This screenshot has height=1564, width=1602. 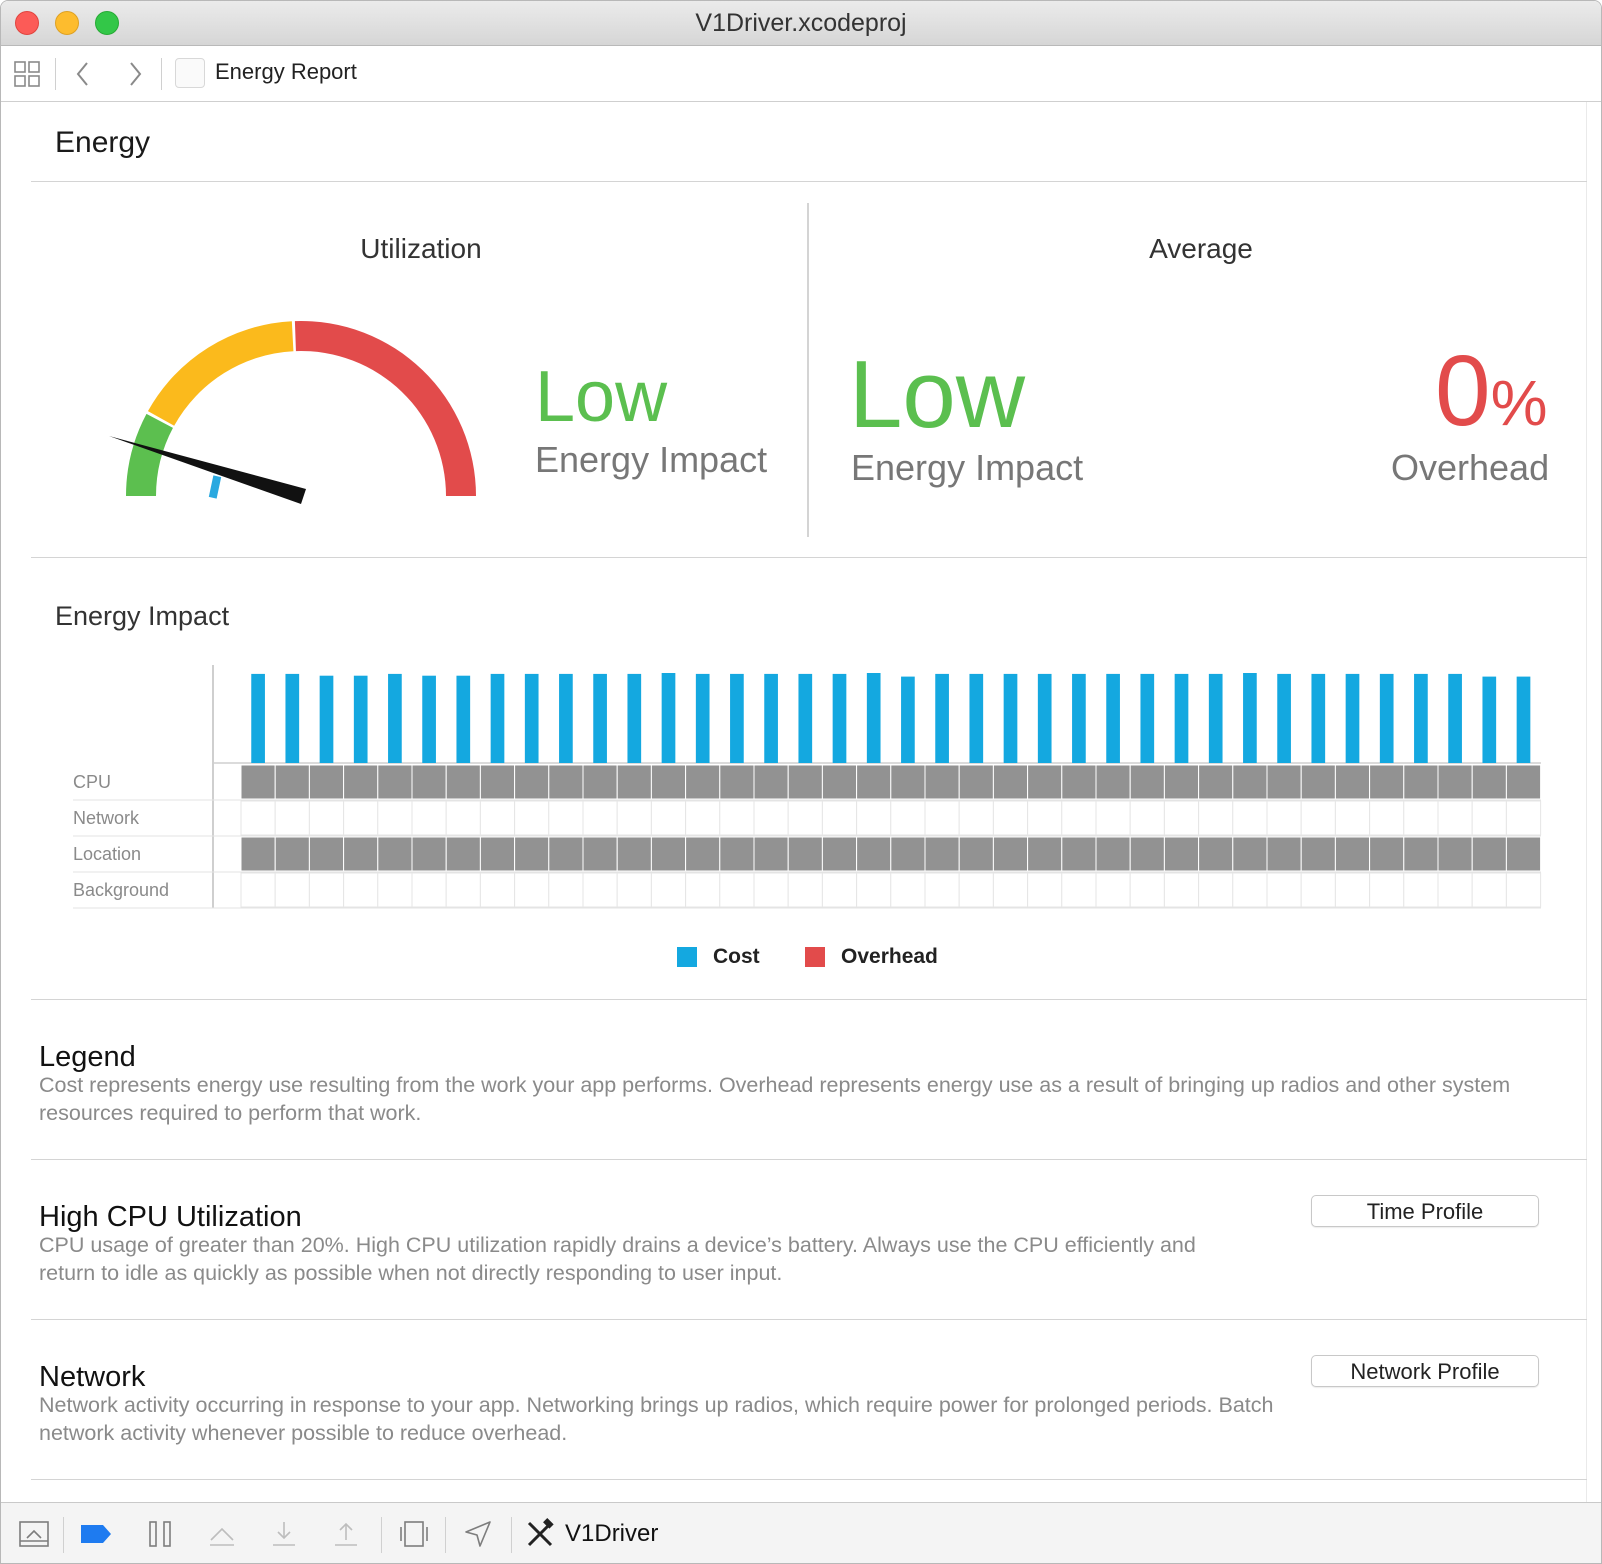 I want to click on forward-chevron-icon, so click(x=135, y=74).